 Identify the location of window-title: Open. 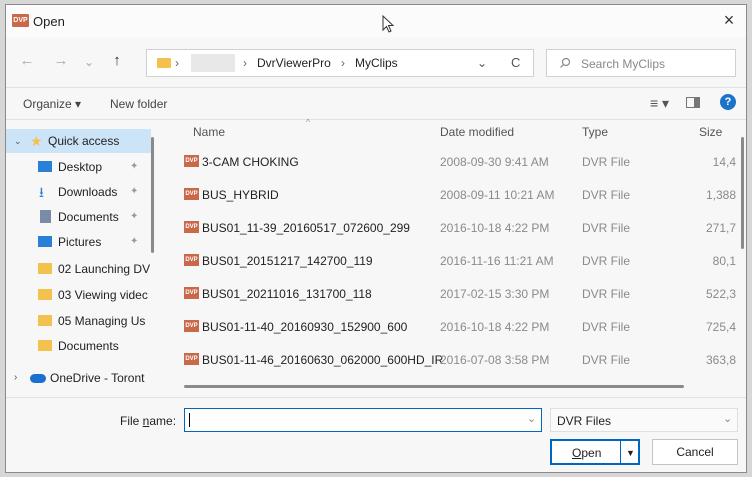
(49, 21).